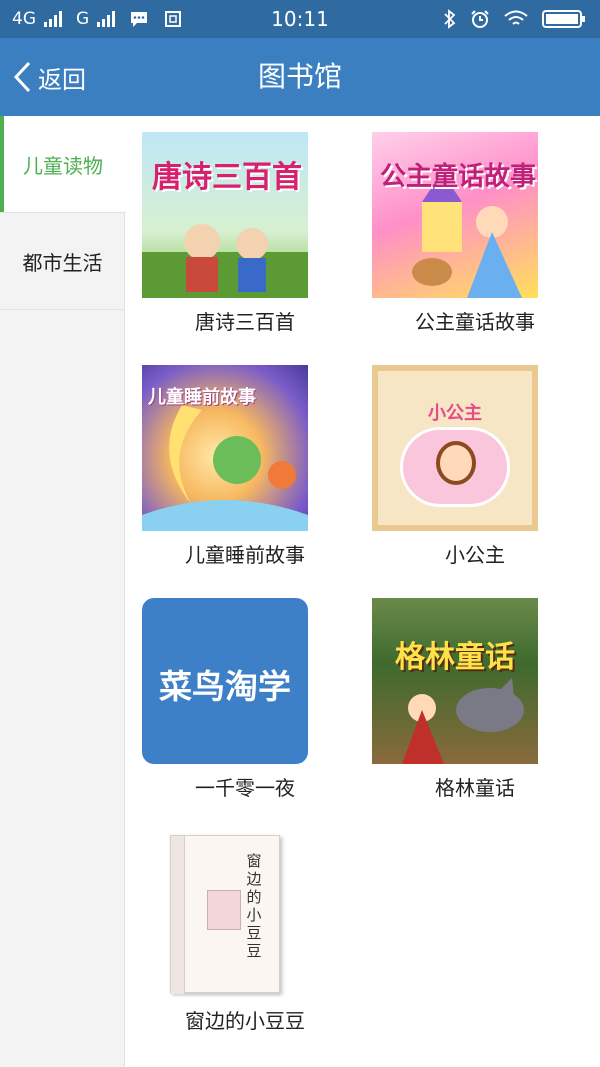 Image resolution: width=600 pixels, height=1067 pixels. Describe the element at coordinates (178, 915) in the screenshot. I see `book-spine` at that location.